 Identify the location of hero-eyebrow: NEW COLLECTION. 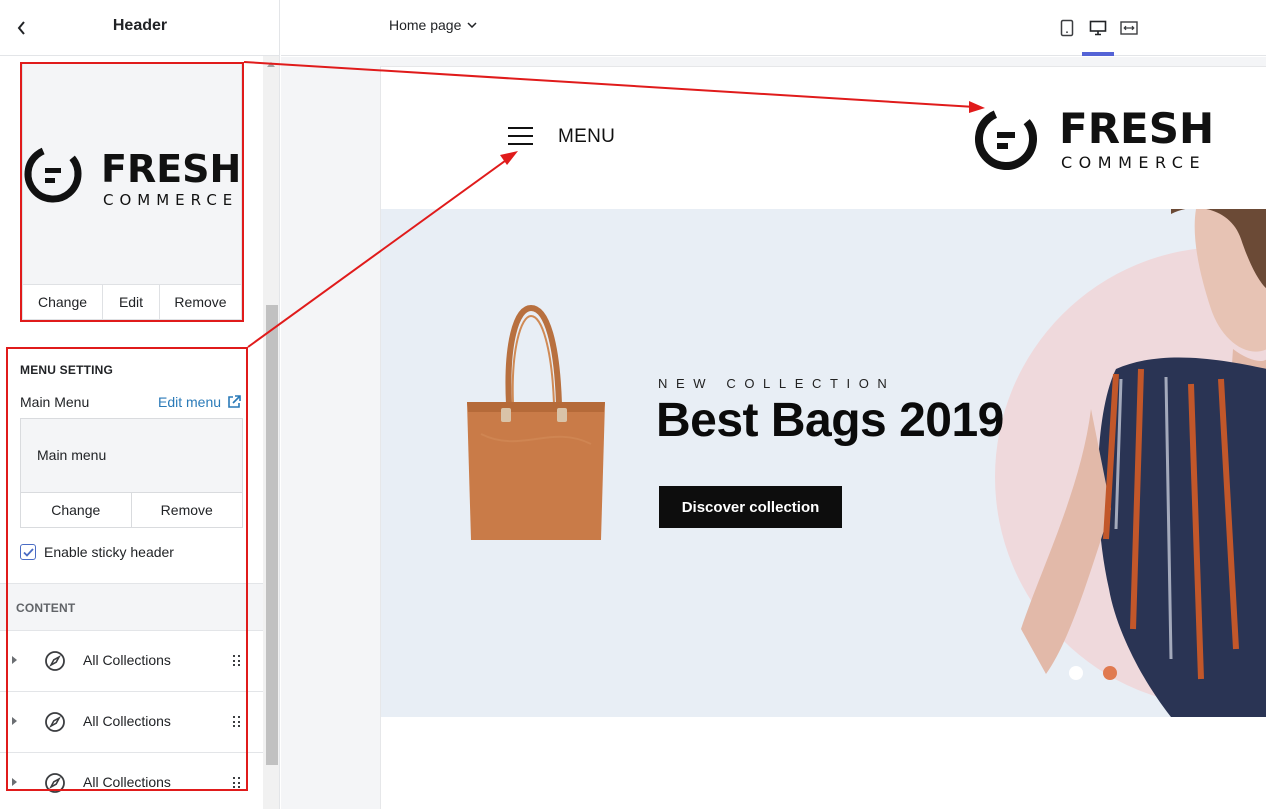
(777, 383).